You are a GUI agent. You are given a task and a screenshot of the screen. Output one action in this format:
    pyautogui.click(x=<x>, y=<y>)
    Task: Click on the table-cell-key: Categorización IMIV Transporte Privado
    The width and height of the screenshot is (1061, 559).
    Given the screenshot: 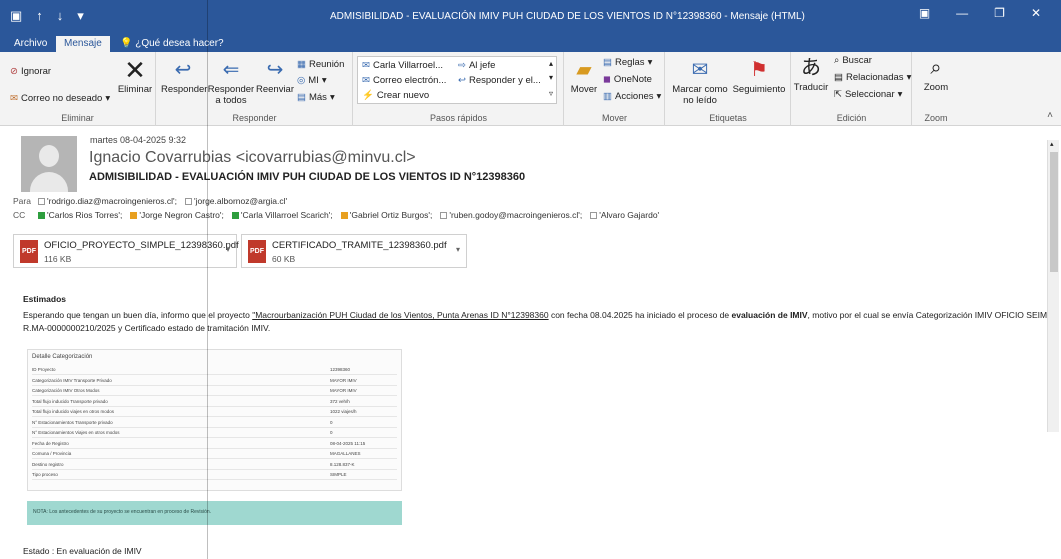 What is the action you would take?
    pyautogui.click(x=72, y=380)
    